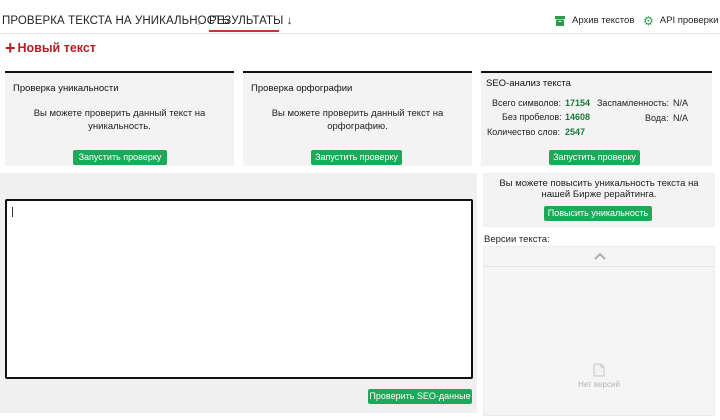 The image size is (720, 420). I want to click on start-spelling-check-button: Запустить проверку, so click(356, 157).